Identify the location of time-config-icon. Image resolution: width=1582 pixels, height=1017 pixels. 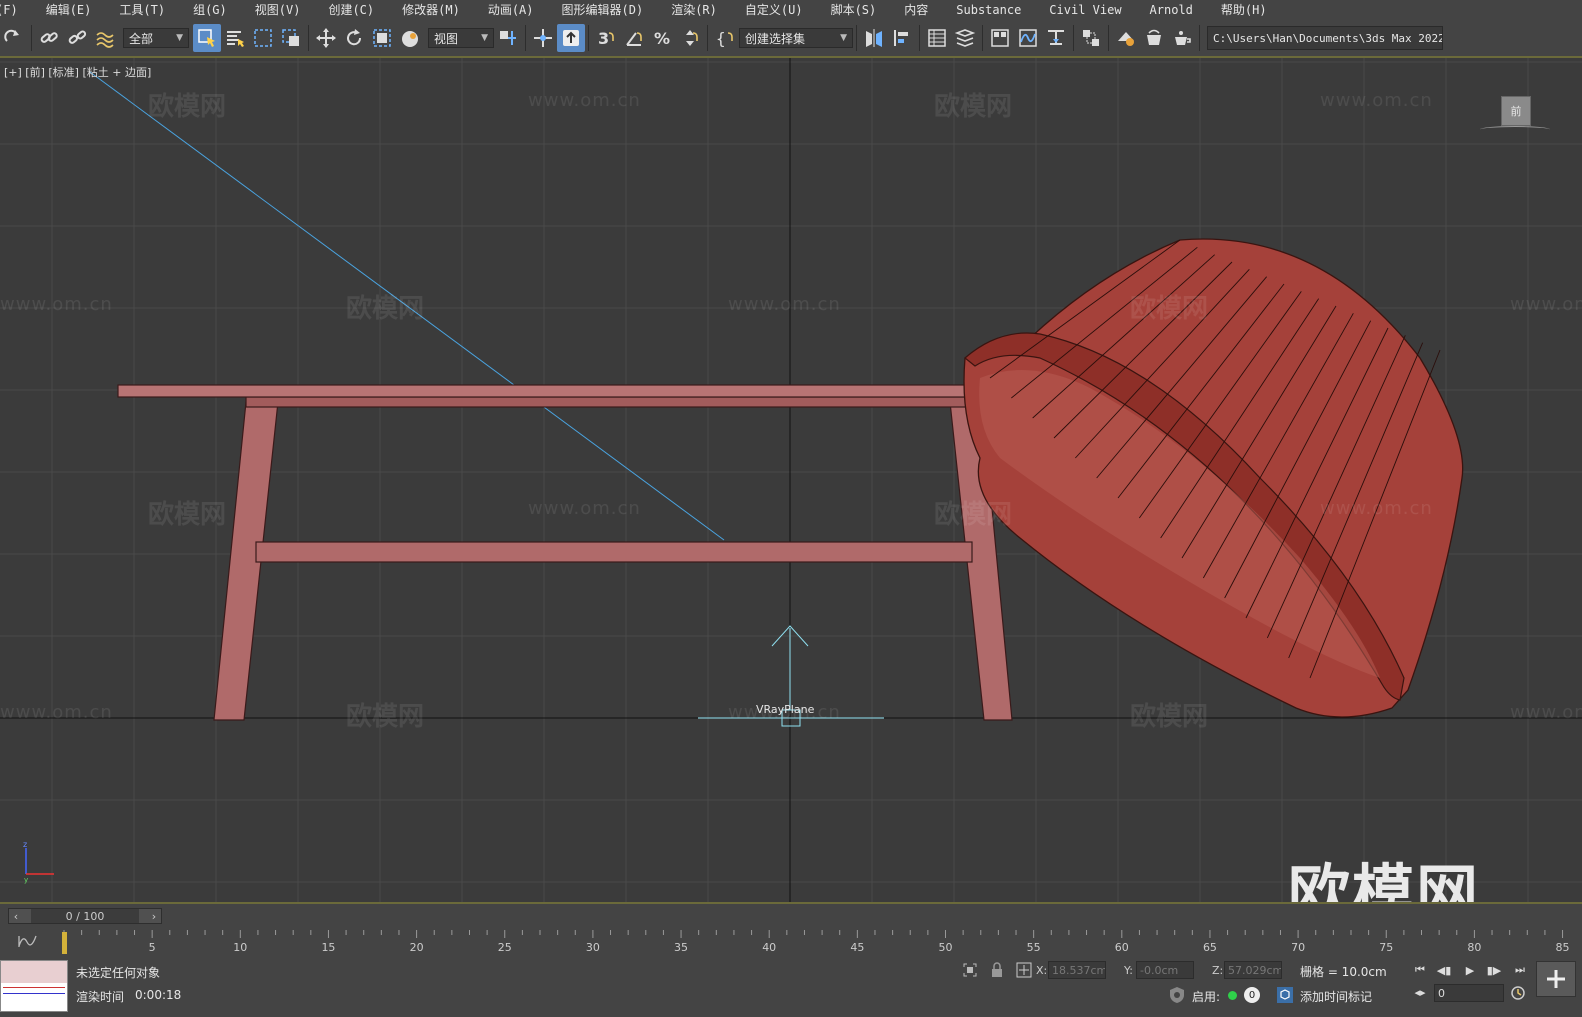
(1518, 993).